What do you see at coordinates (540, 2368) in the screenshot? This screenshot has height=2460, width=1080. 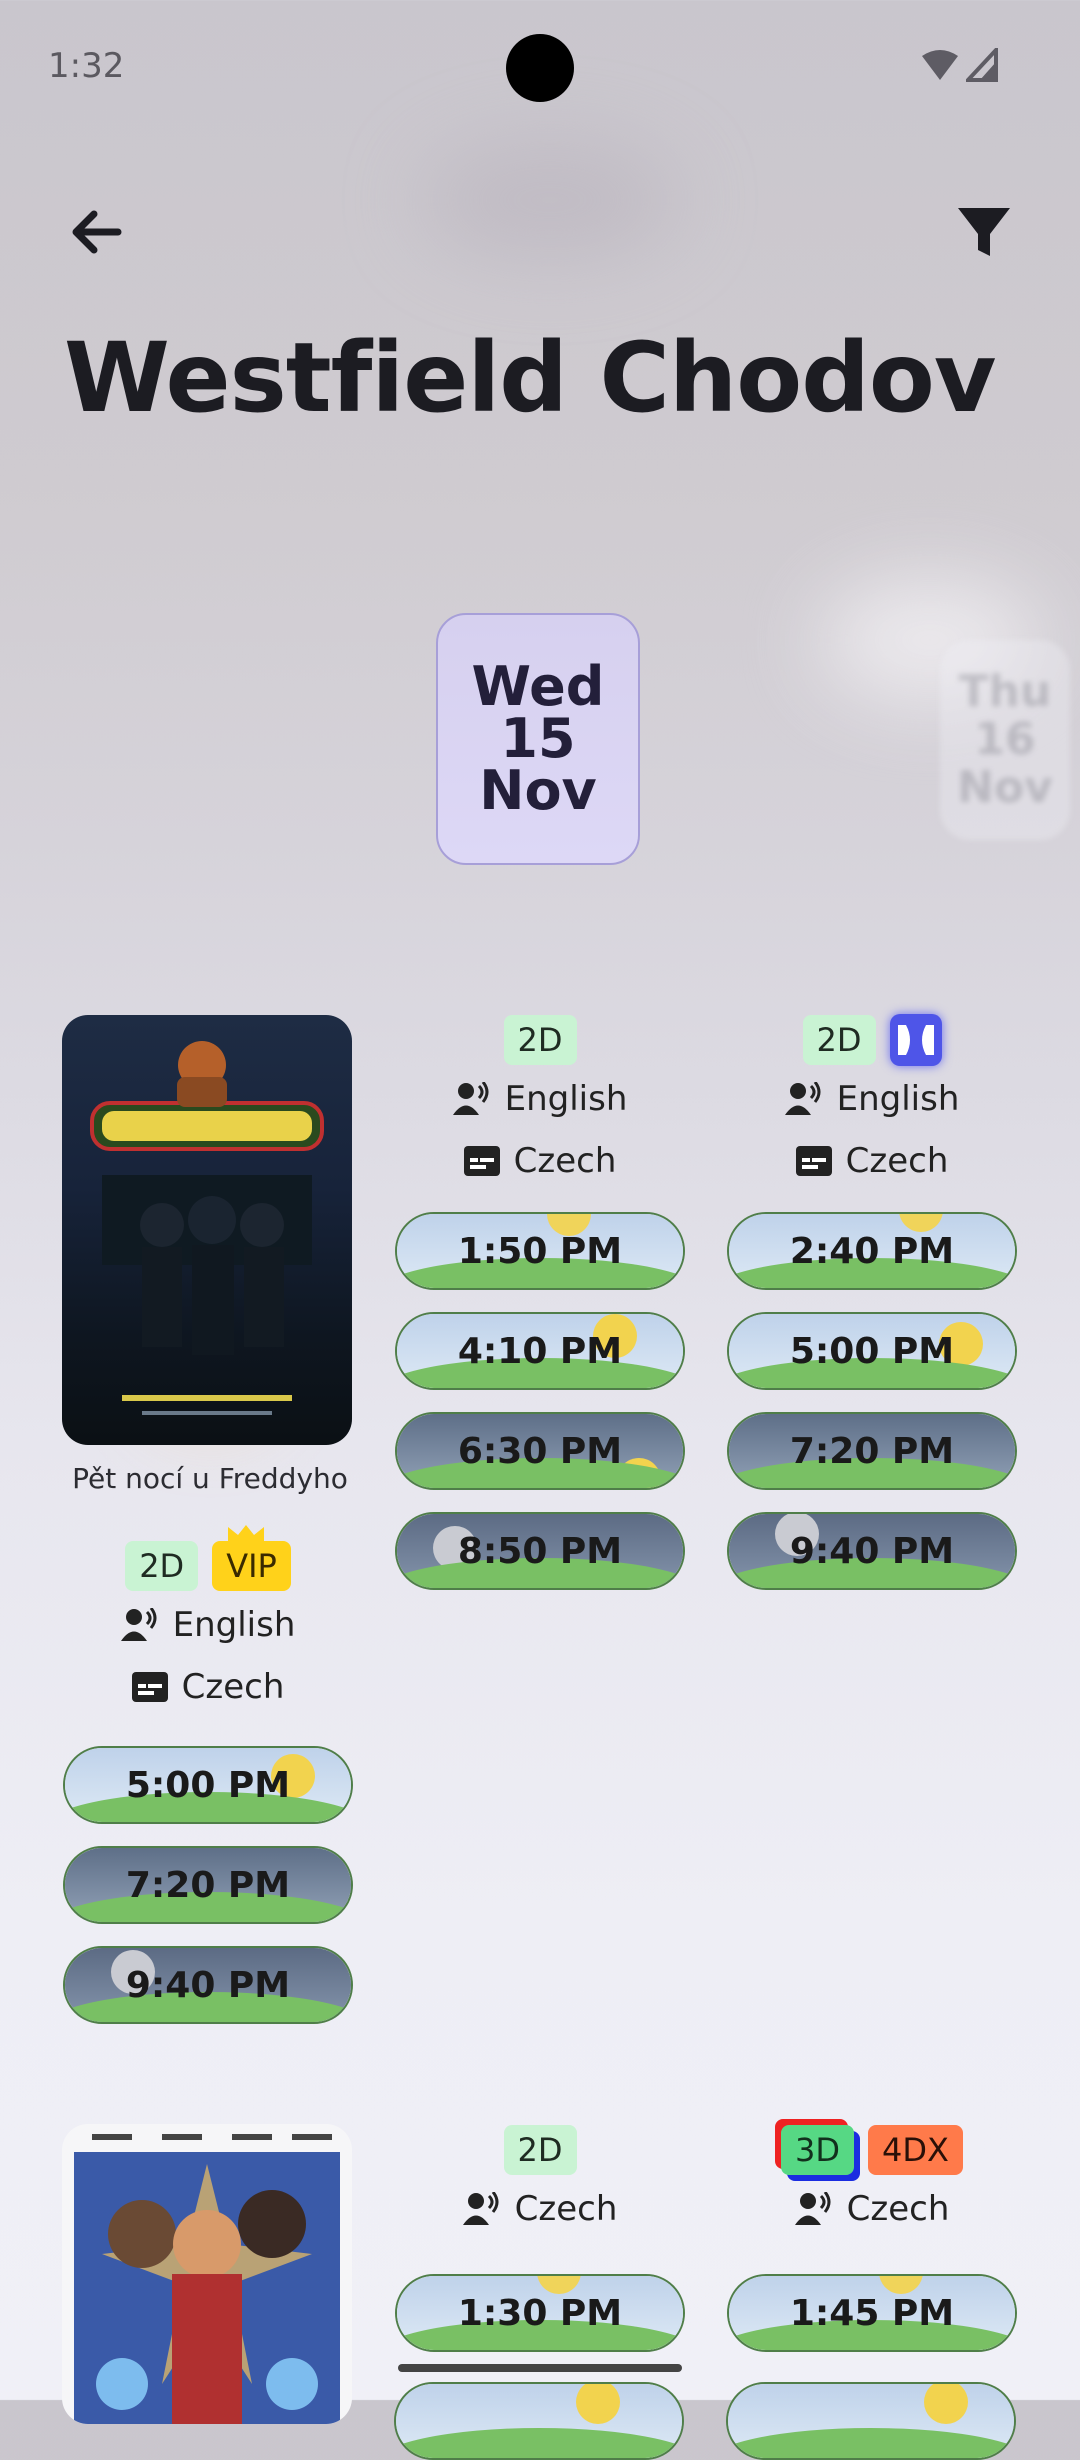 I see `gesture-home-bar` at bounding box center [540, 2368].